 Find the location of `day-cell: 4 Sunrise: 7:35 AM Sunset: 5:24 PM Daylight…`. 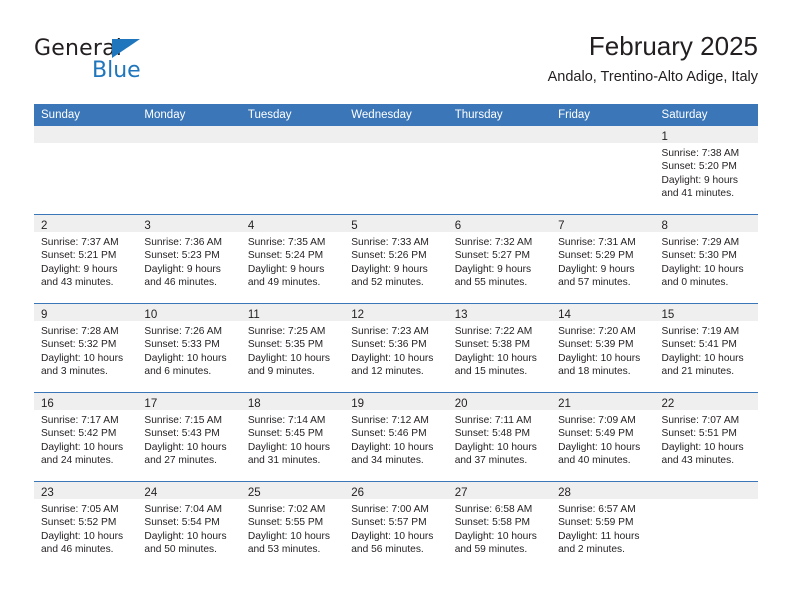

day-cell: 4 Sunrise: 7:35 AM Sunset: 5:24 PM Daylight… is located at coordinates (292, 259).